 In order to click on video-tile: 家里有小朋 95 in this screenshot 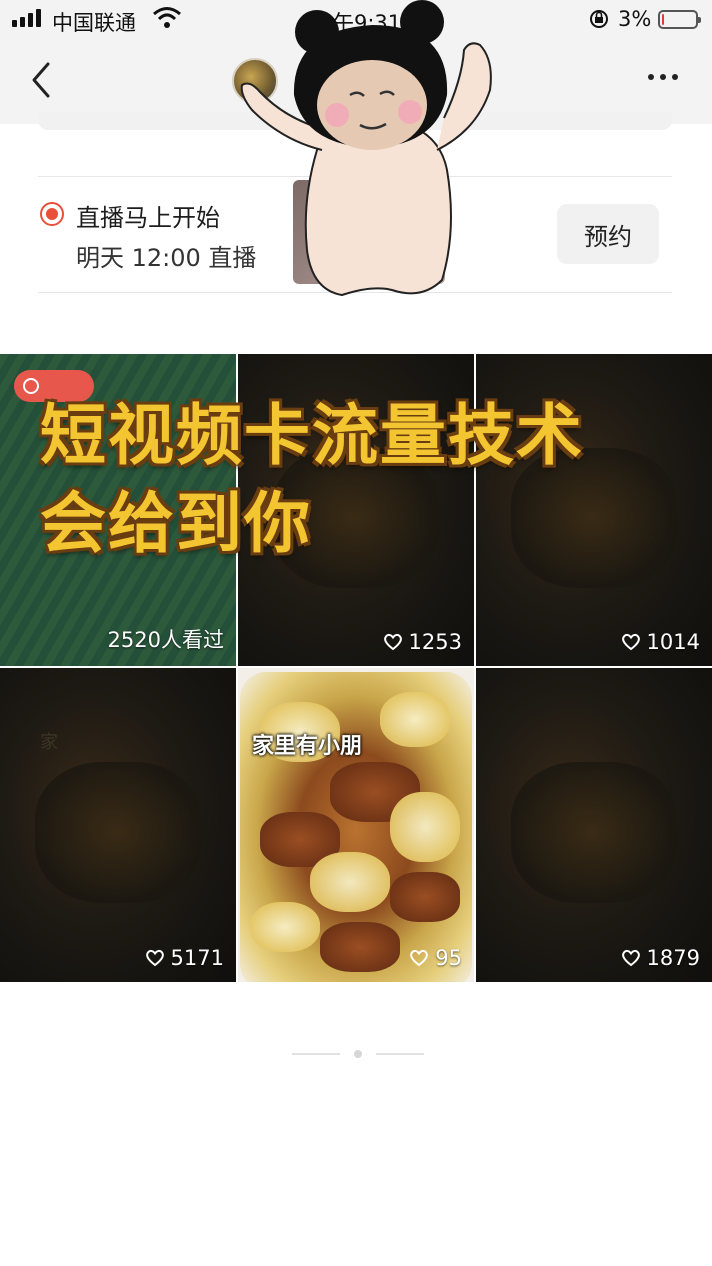, I will do `click(356, 825)`.